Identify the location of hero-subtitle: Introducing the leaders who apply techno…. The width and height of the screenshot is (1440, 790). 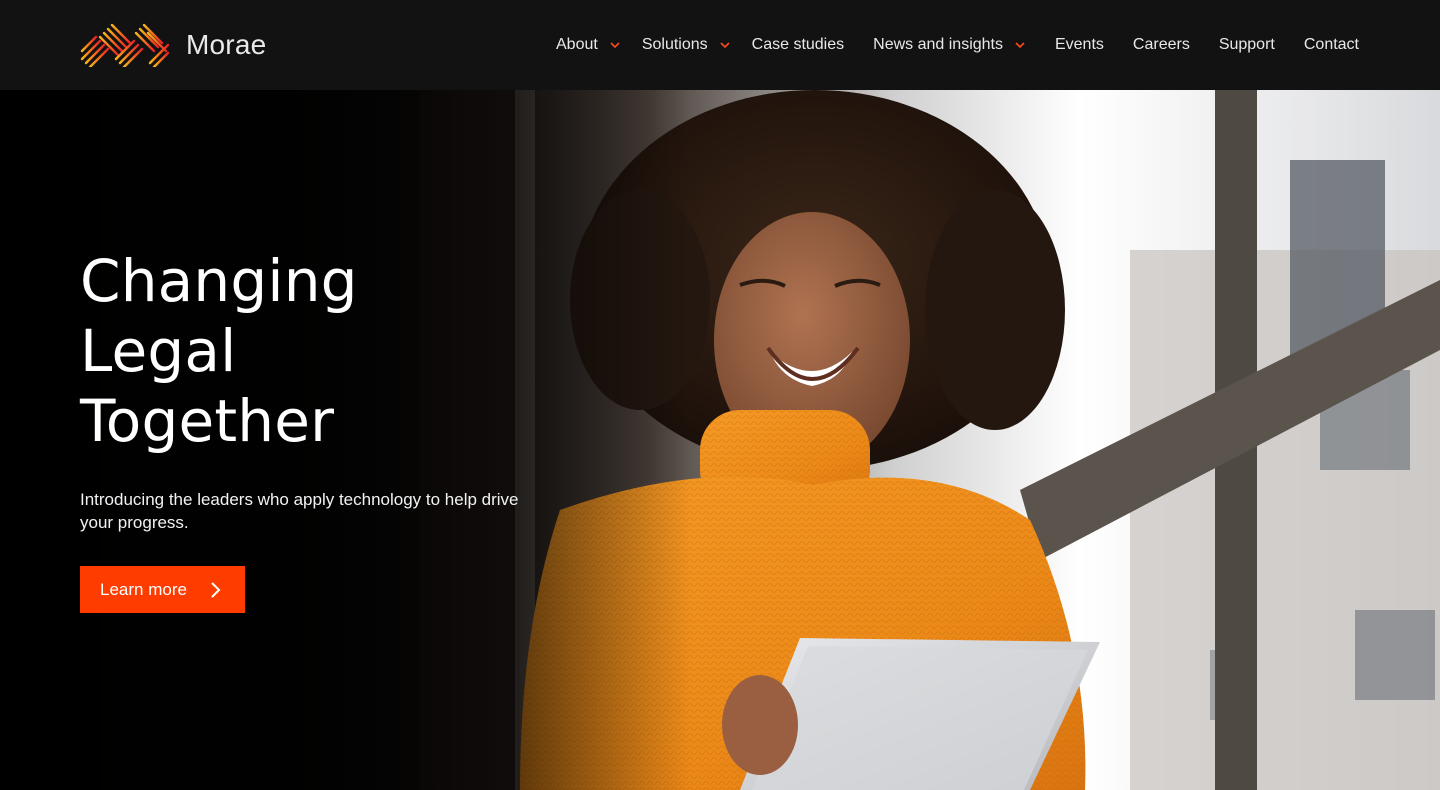
(299, 511).